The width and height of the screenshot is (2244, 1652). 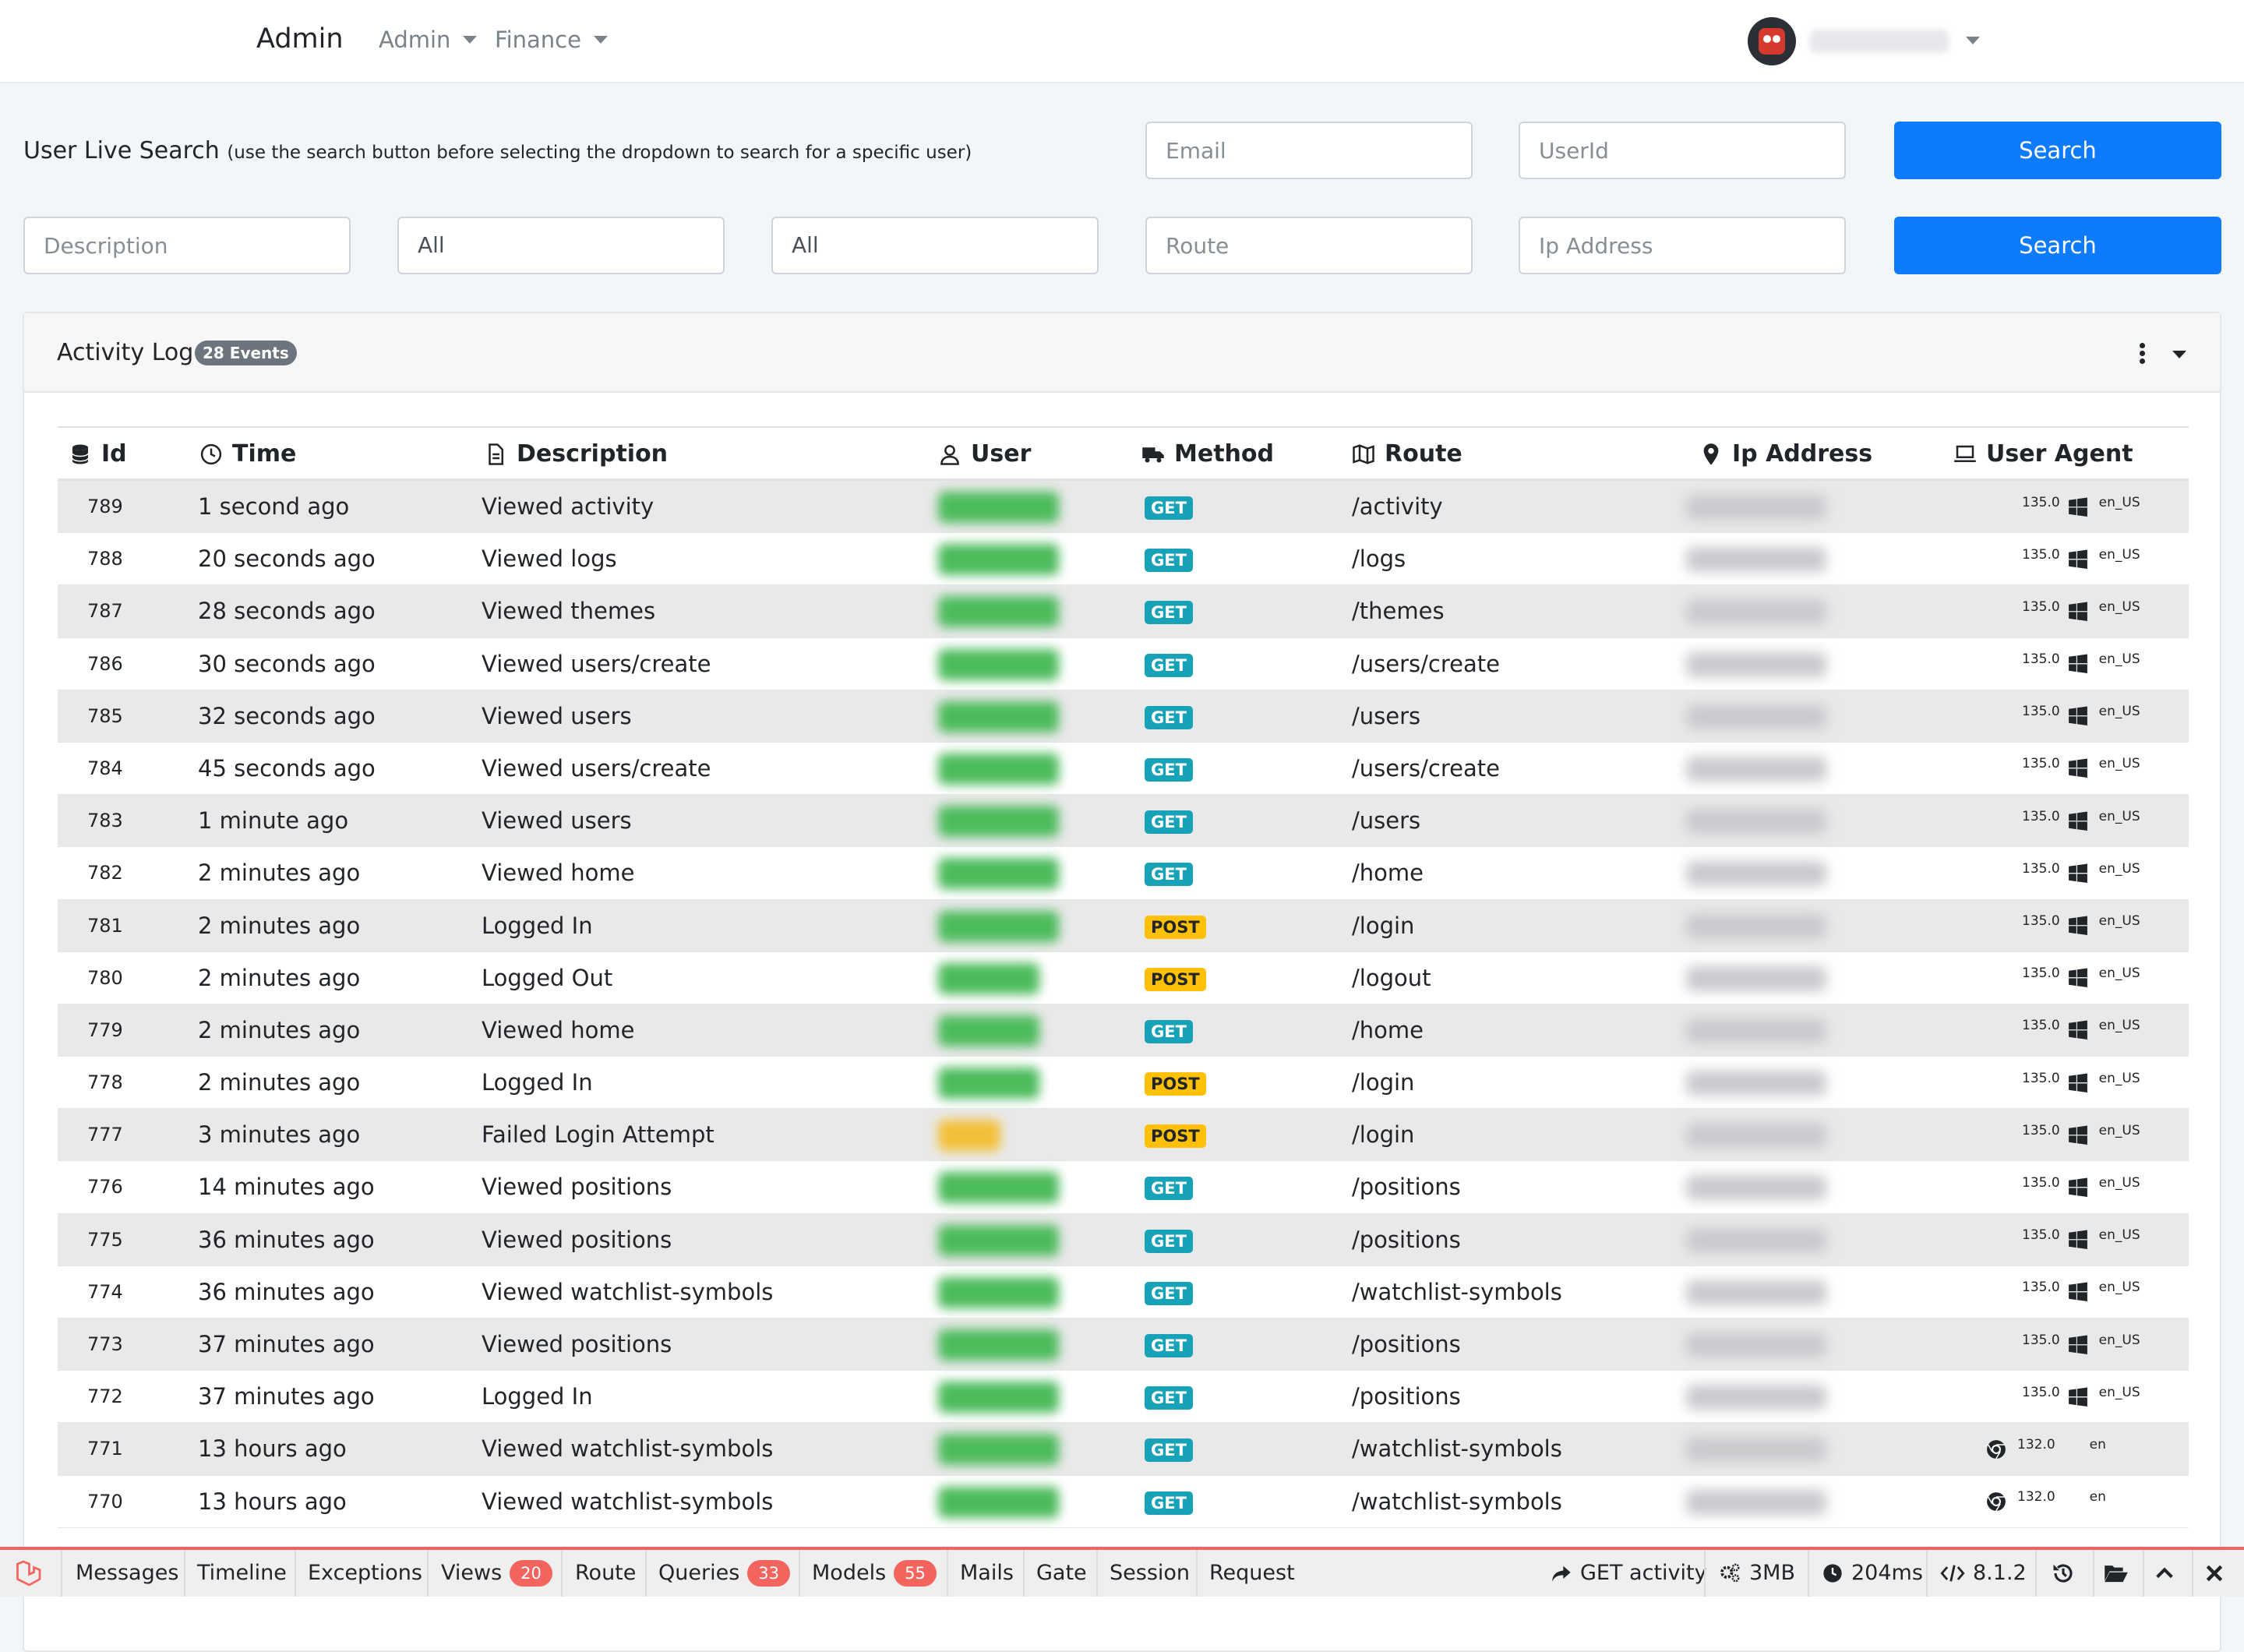 What do you see at coordinates (1983, 1574) in the screenshot?
I see `debug-php-version: 8.1.2` at bounding box center [1983, 1574].